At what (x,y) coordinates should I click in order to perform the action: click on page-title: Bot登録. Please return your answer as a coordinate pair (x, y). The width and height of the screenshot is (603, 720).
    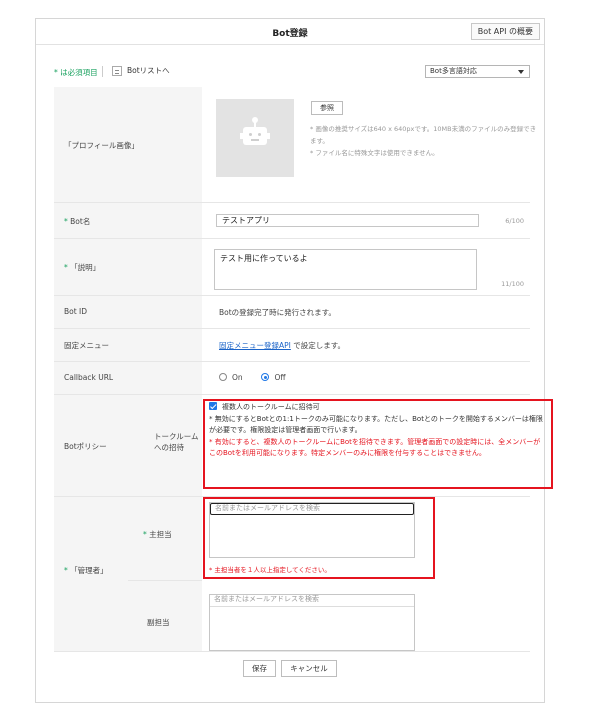
    Looking at the image, I should click on (290, 34).